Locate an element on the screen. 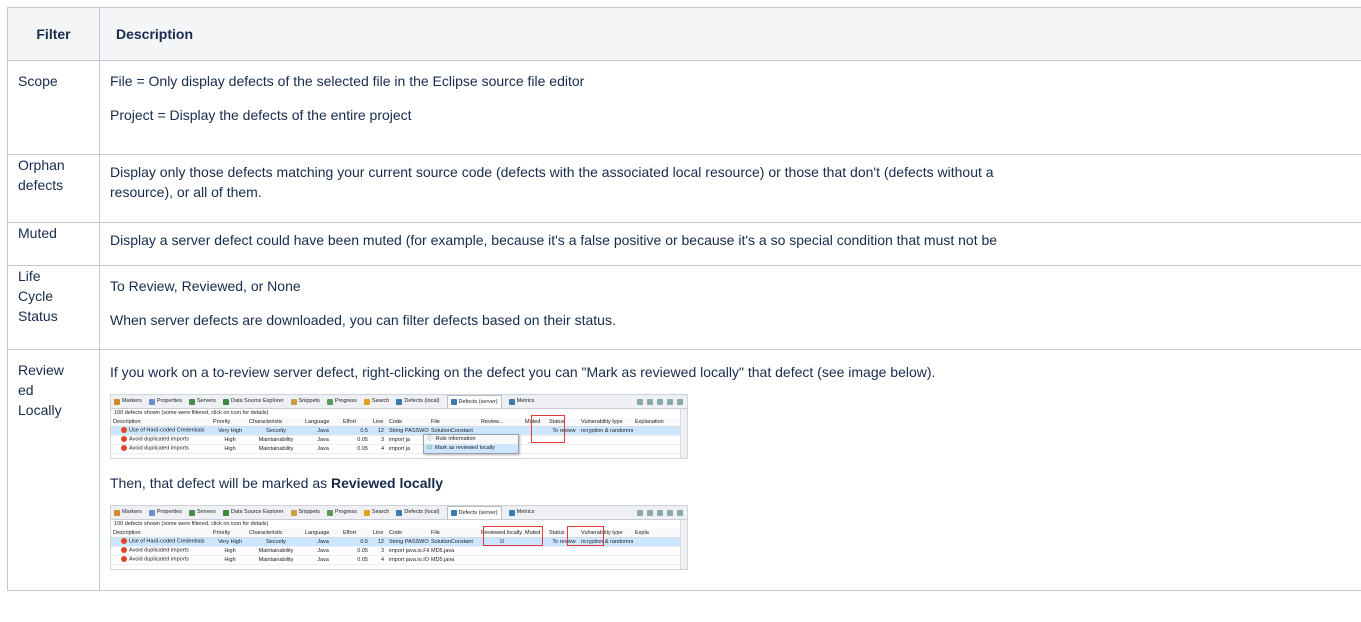 Image resolution: width=1361 pixels, height=622 pixels. reviewed-locally-highlight-box is located at coordinates (513, 536).